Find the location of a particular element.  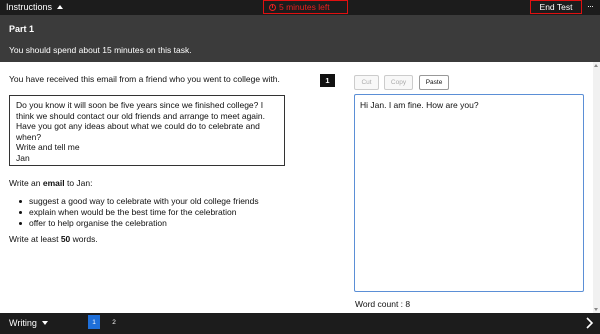

word-requirement: Write at least 50 words. is located at coordinates (53, 239).